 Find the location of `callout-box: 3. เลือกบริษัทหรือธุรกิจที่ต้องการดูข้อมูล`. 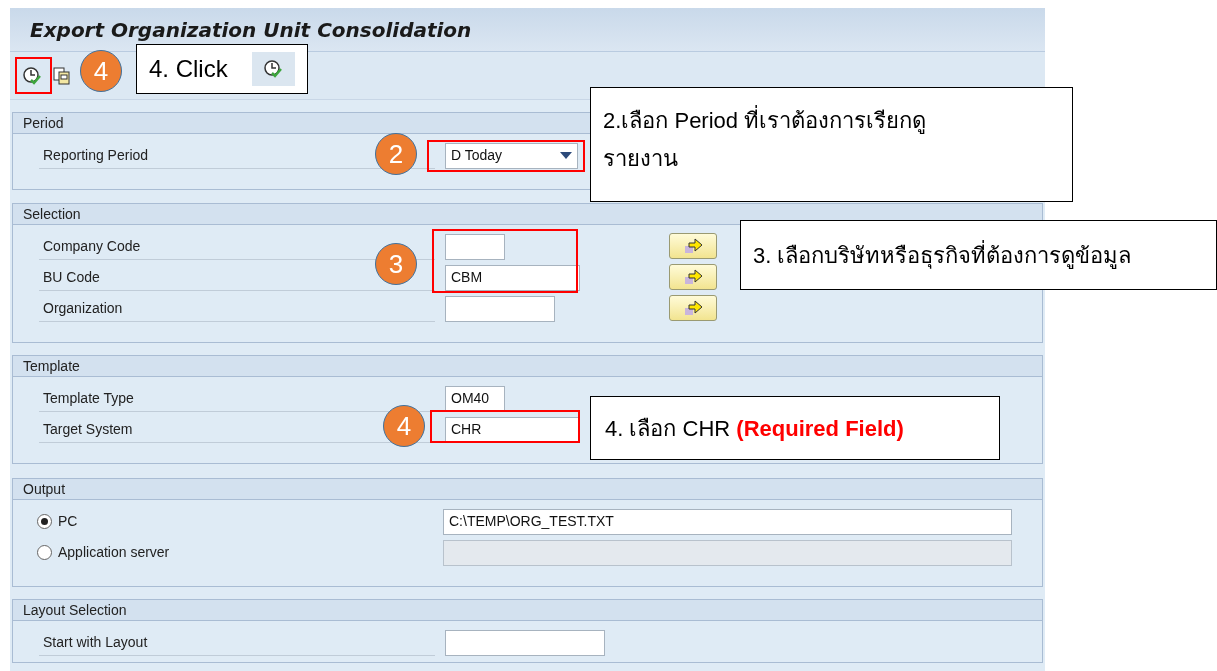

callout-box: 3. เลือกบริษัทหรือธุรกิจที่ต้องการดูข้อมูล is located at coordinates (978, 255).